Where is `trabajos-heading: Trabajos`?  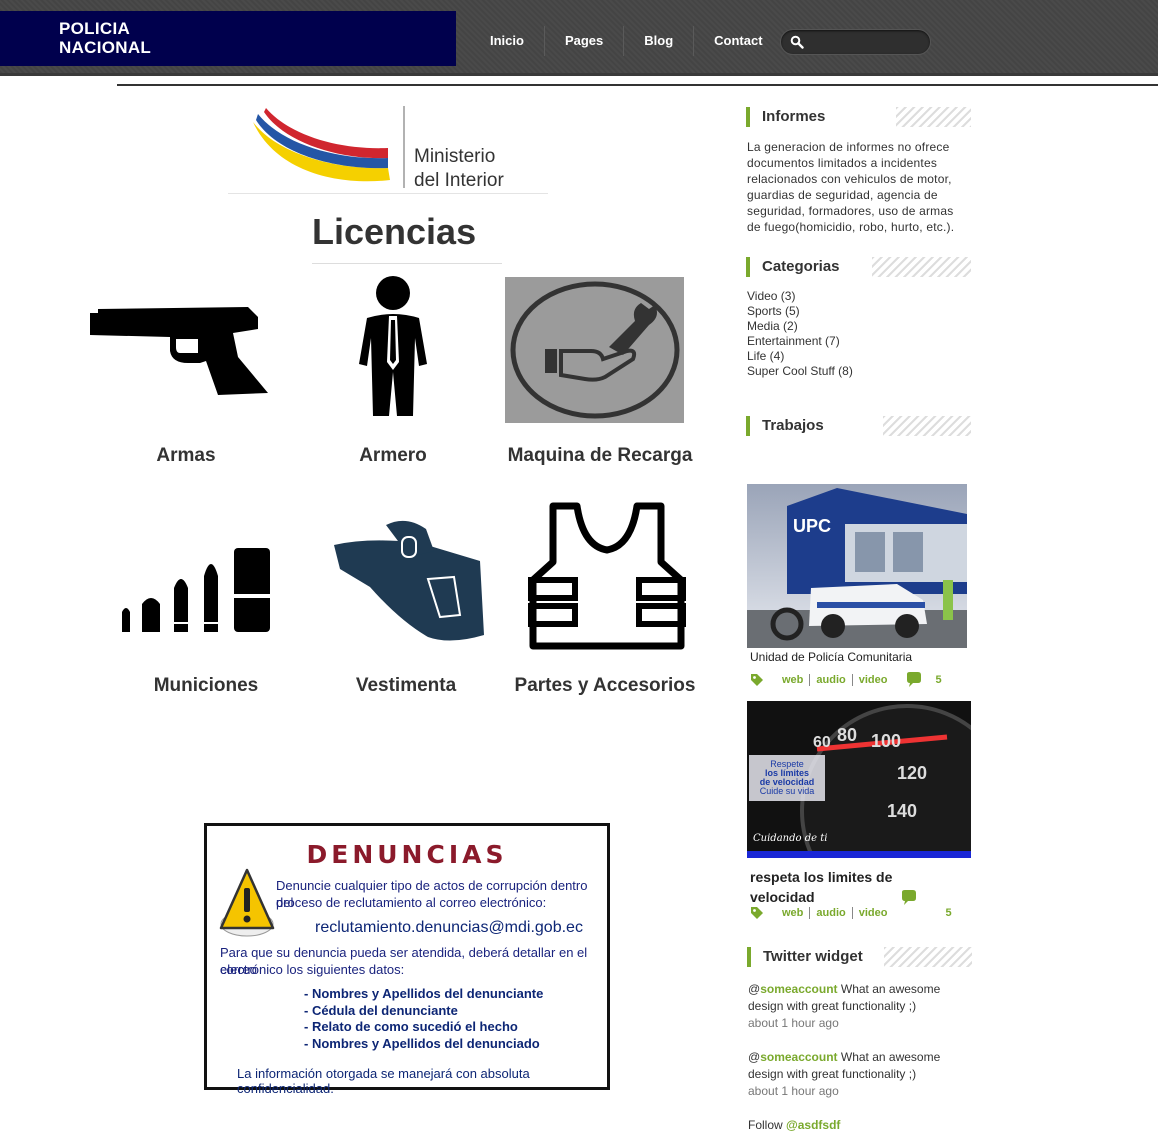
trabajos-heading: Trabajos is located at coordinates (811, 426).